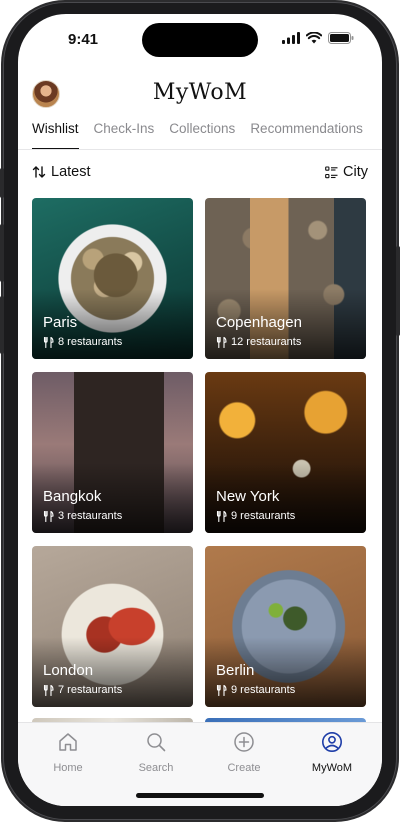 Image resolution: width=400 pixels, height=822 pixels. What do you see at coordinates (244, 742) in the screenshot?
I see `plus-circle-icon` at bounding box center [244, 742].